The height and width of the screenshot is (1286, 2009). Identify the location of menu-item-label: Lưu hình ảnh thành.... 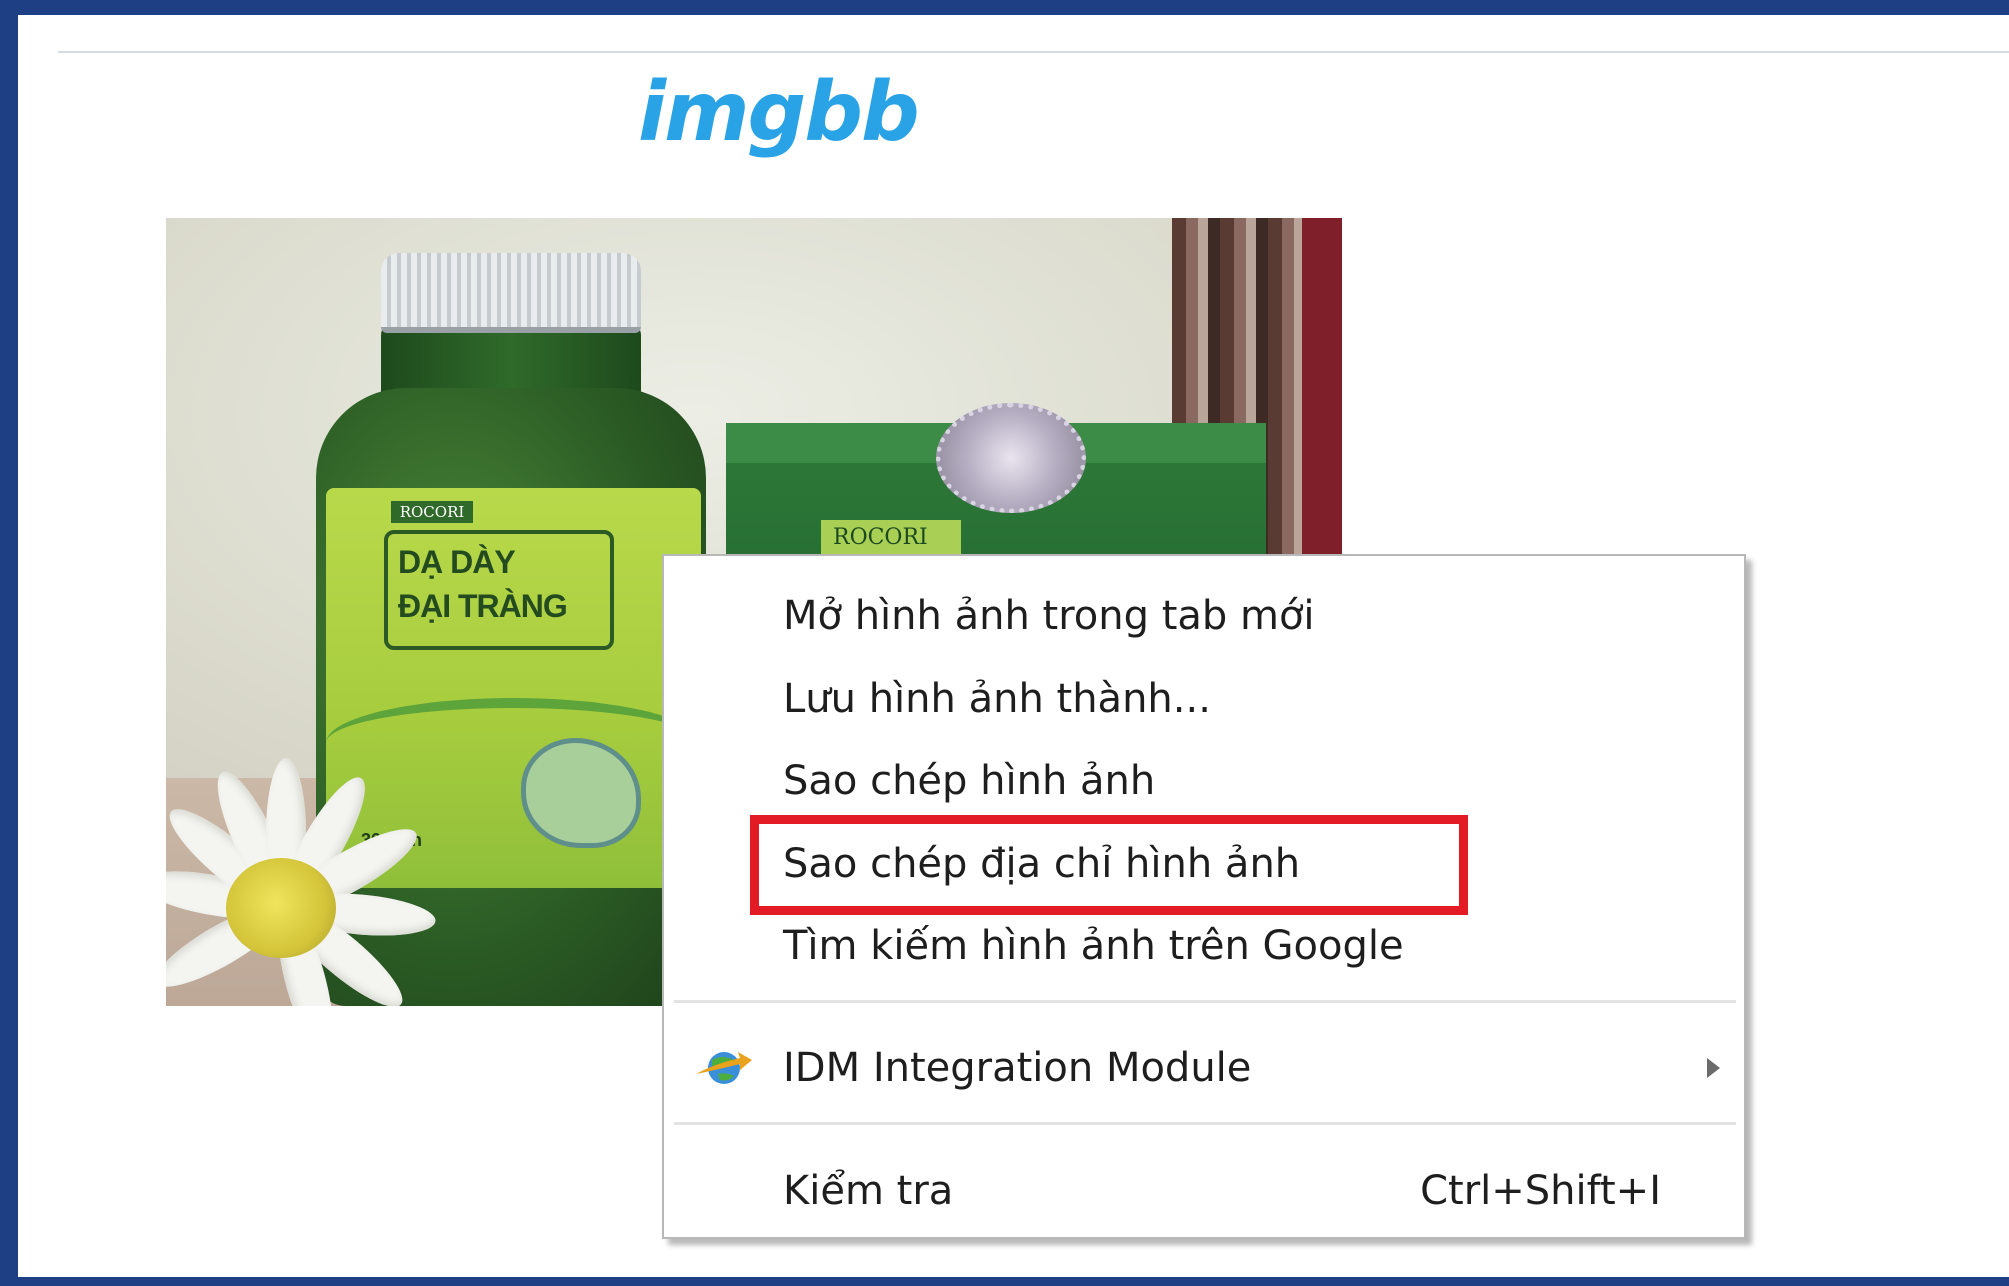
(997, 699).